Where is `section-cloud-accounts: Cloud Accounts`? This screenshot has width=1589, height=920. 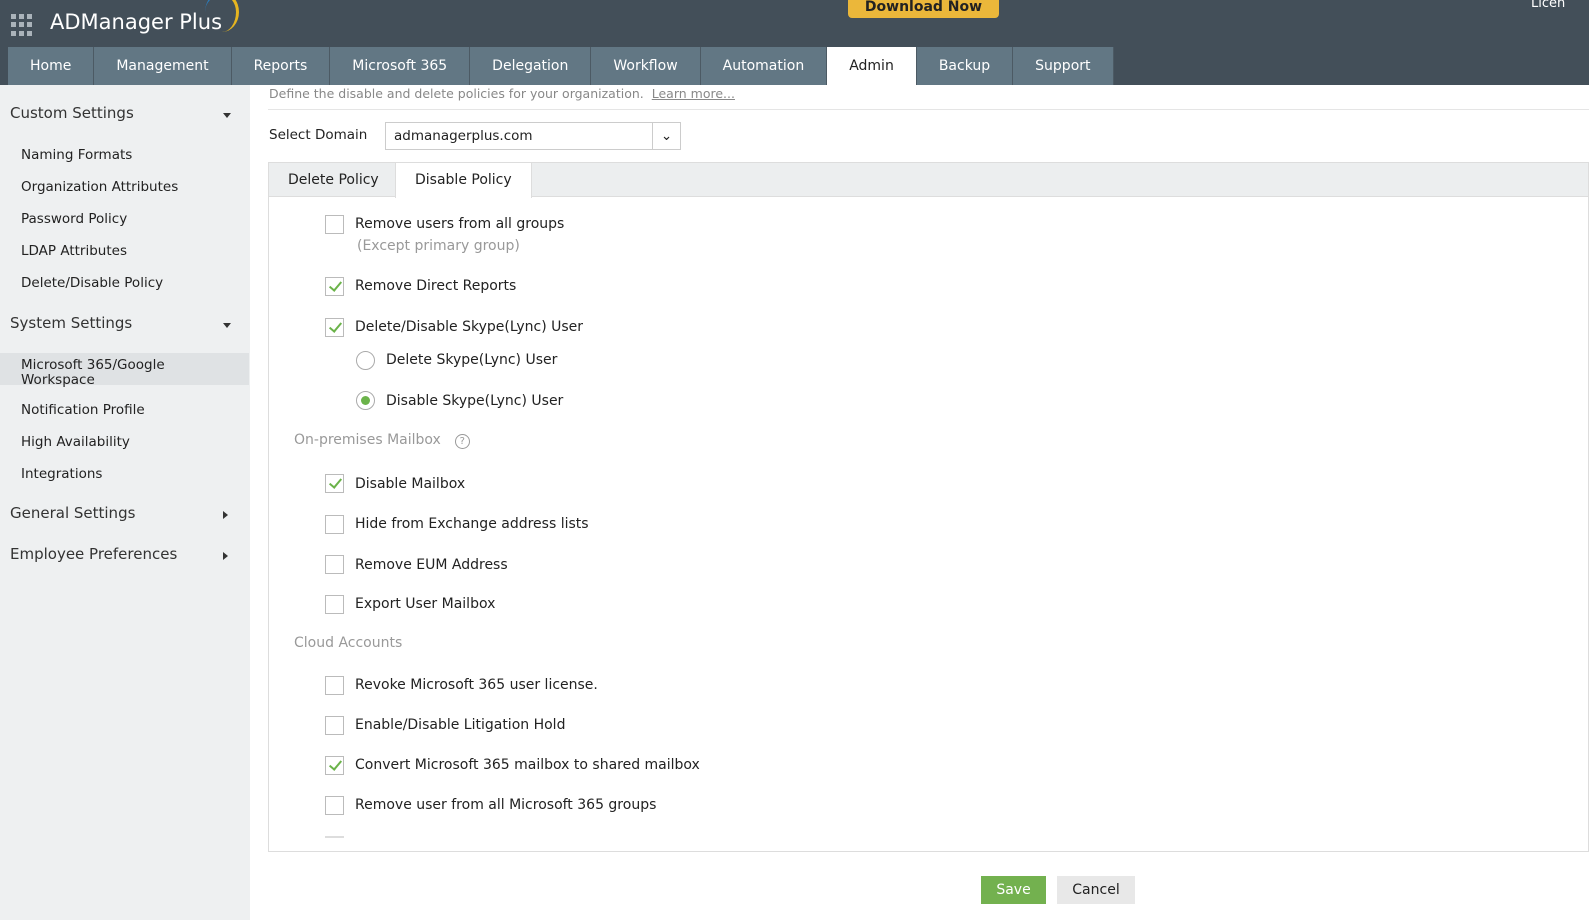 section-cloud-accounts: Cloud Accounts is located at coordinates (348, 643).